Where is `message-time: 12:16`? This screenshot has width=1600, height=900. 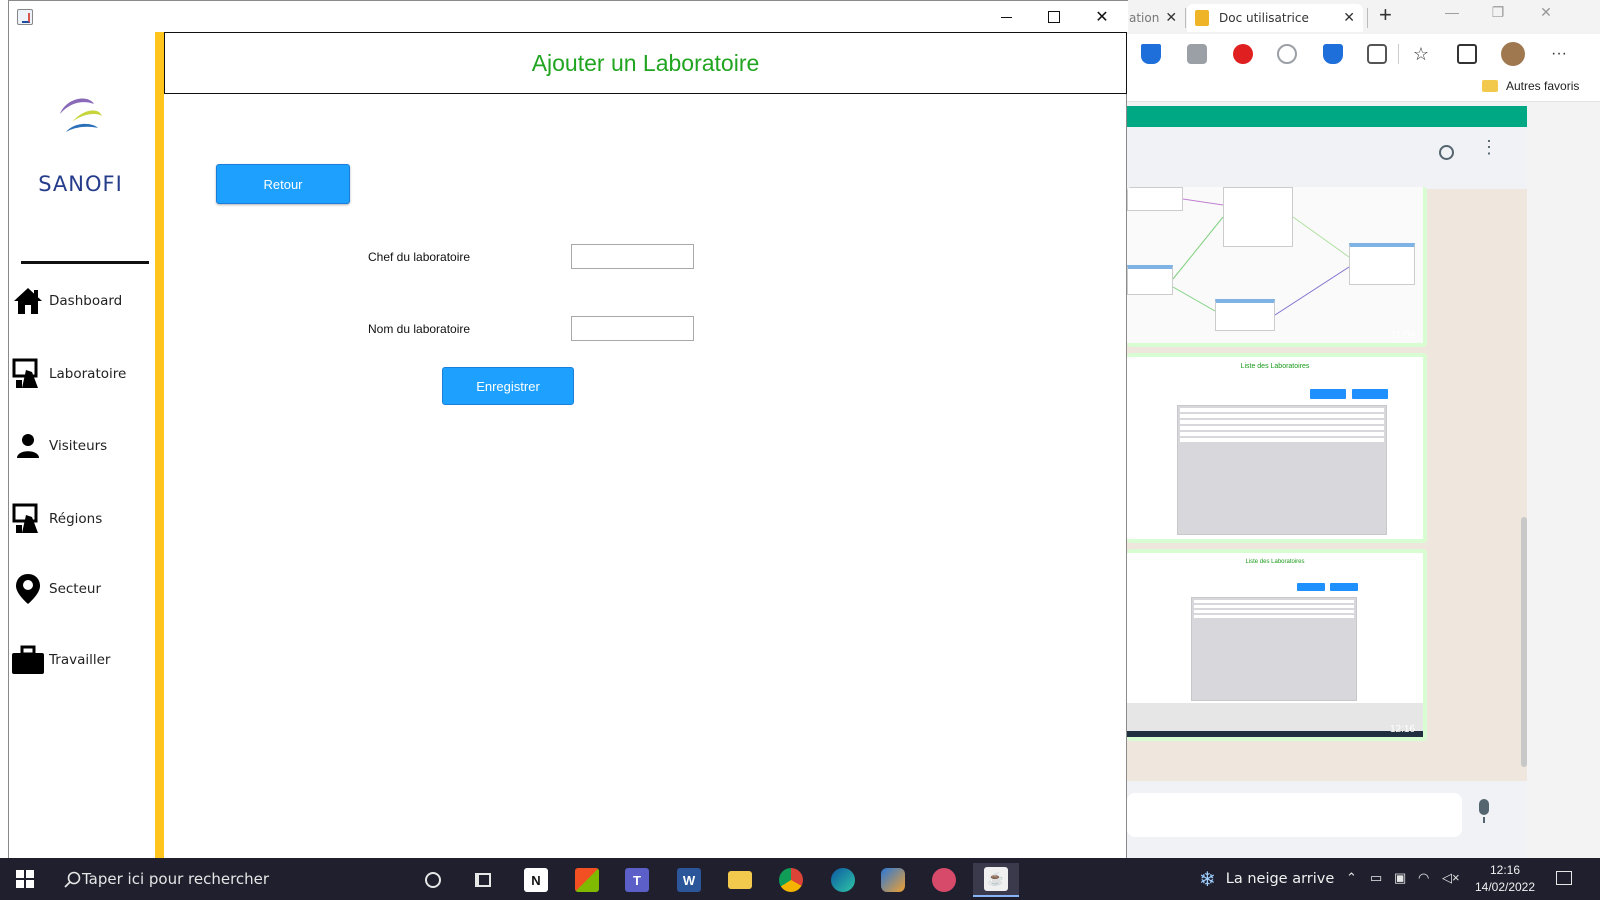
message-time: 12:16 is located at coordinates (1402, 729).